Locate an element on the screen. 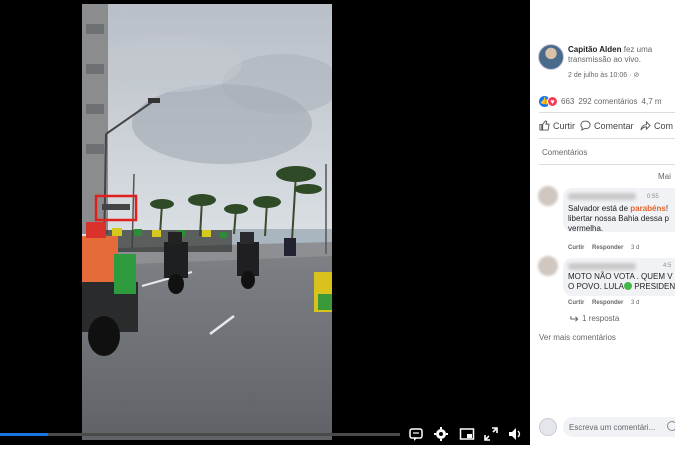  green-heart-emoji-icon is located at coordinates (628, 286).